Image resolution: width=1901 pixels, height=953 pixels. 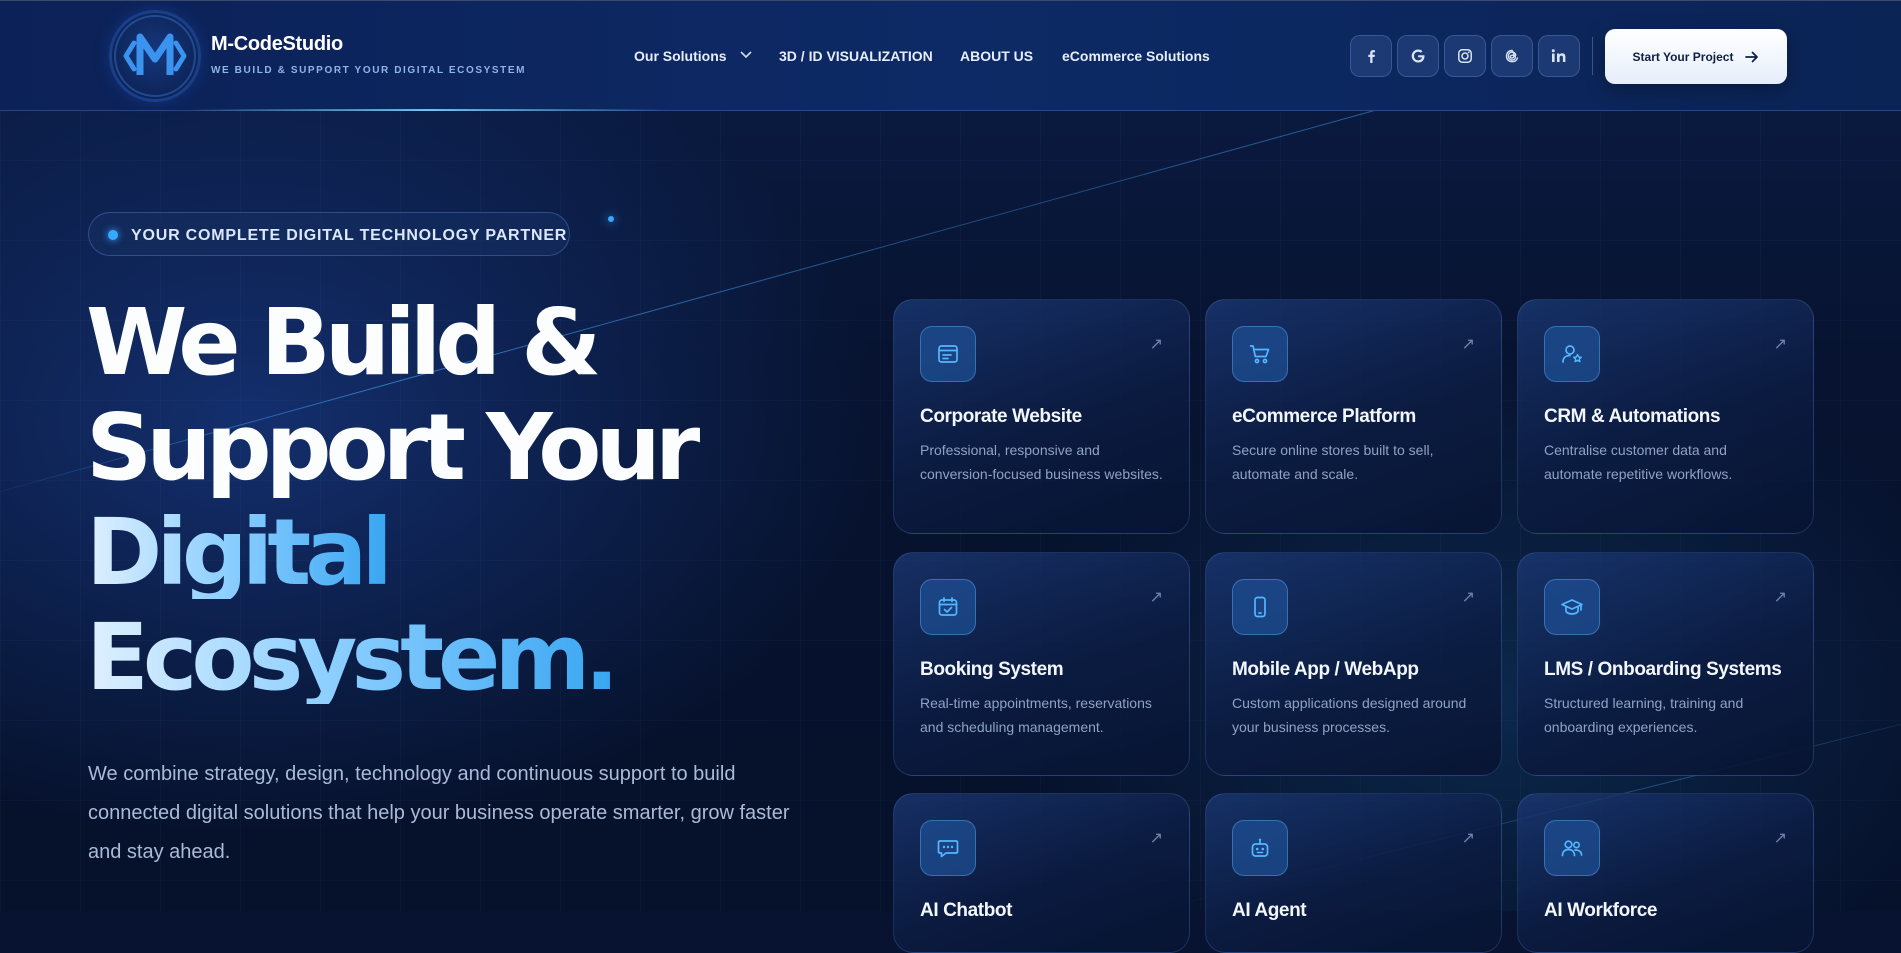 I want to click on card-title: CRM & Automations, so click(x=1632, y=416).